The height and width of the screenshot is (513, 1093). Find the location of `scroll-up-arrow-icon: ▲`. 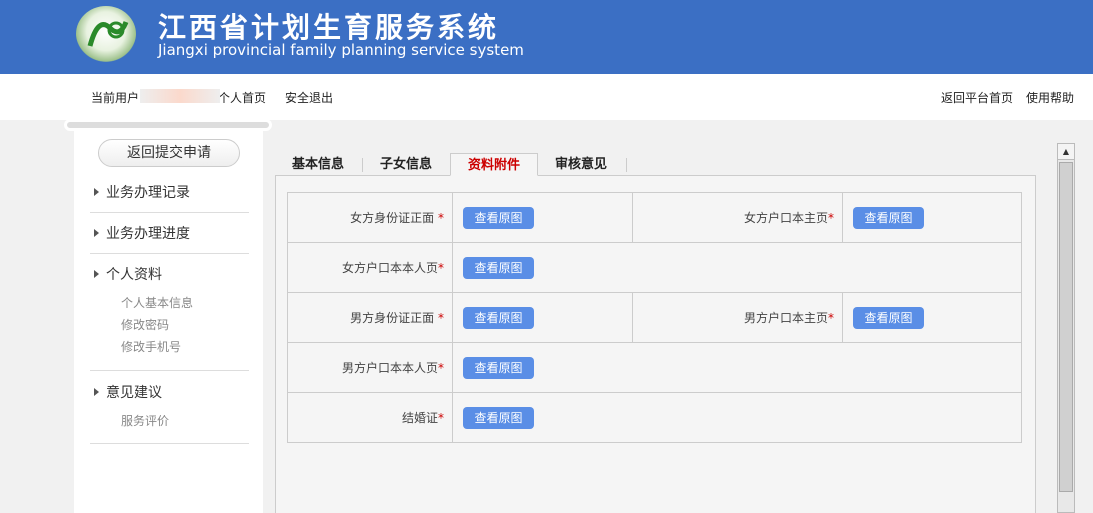

scroll-up-arrow-icon: ▲ is located at coordinates (1066, 152).